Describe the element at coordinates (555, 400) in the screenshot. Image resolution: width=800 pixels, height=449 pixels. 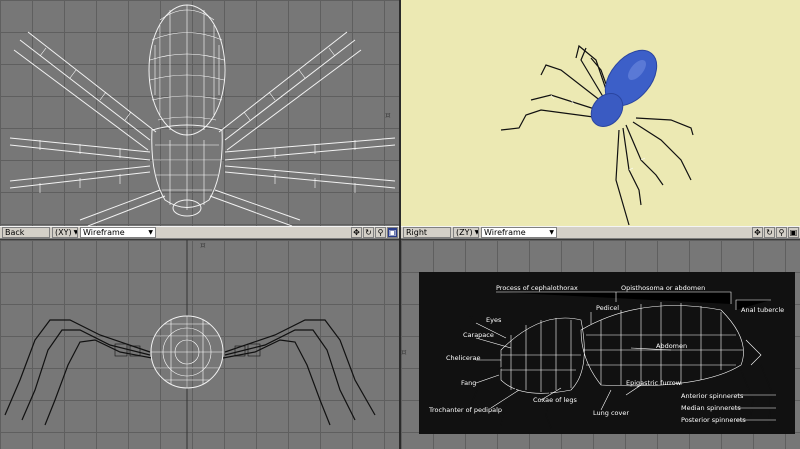
I see `ref-label-coxae: Coxae of legs` at that location.